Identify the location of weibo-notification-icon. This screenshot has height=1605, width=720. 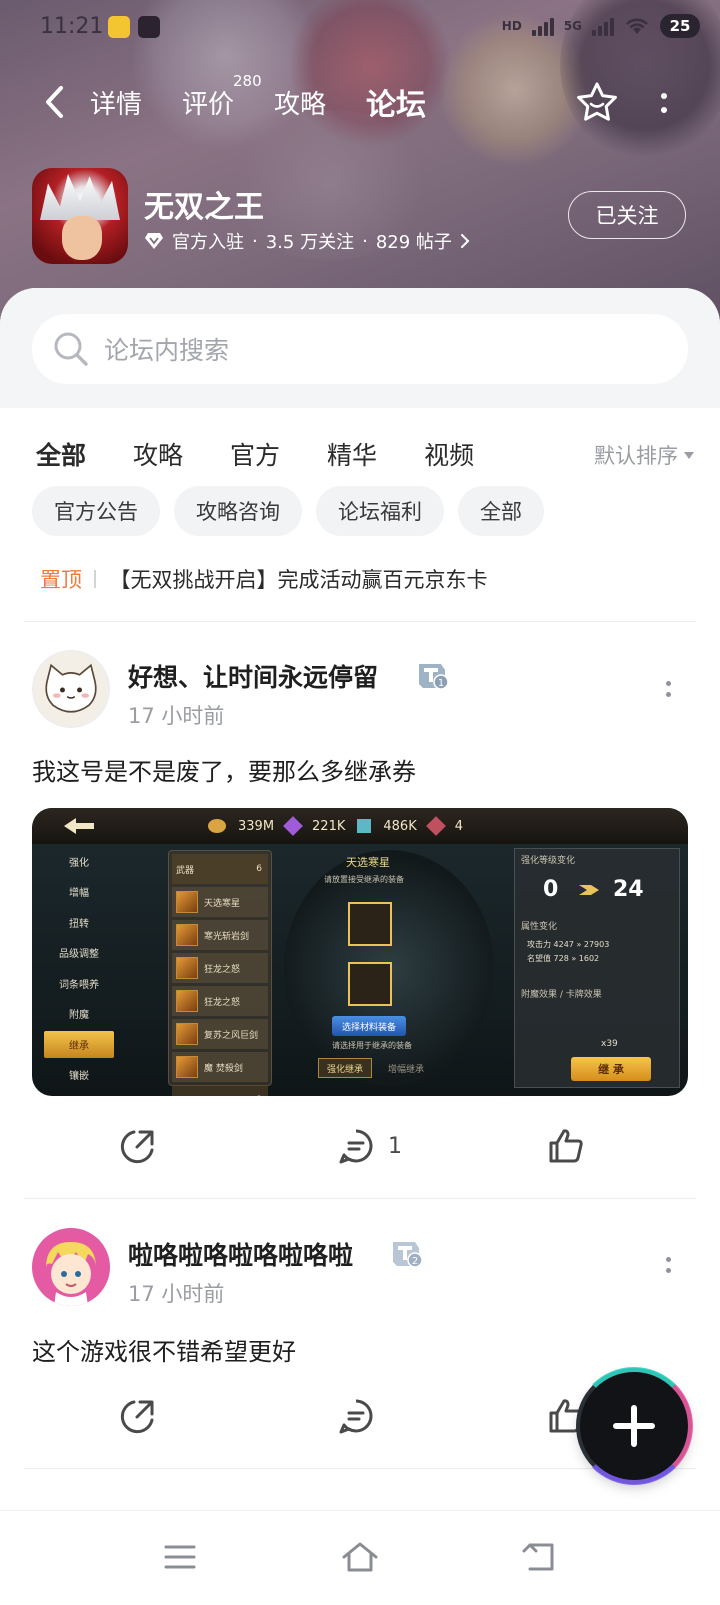
(119, 27).